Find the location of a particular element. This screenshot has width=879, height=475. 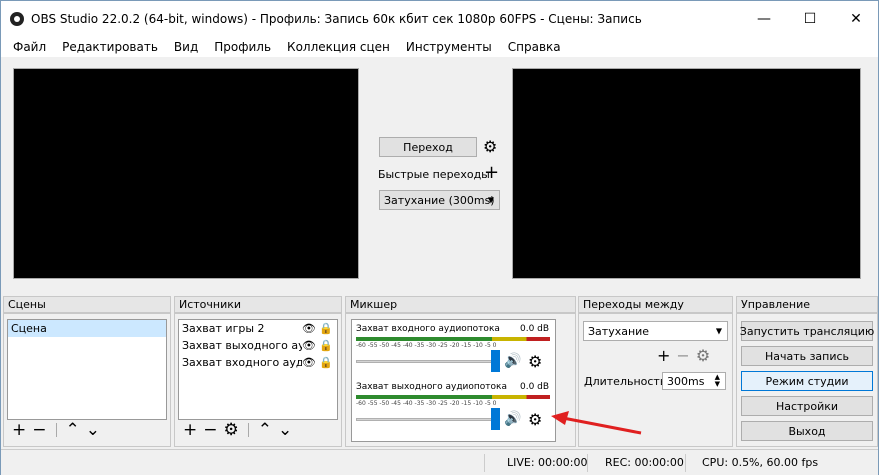

scene-transition-combo-value: Затухание is located at coordinates (619, 331).